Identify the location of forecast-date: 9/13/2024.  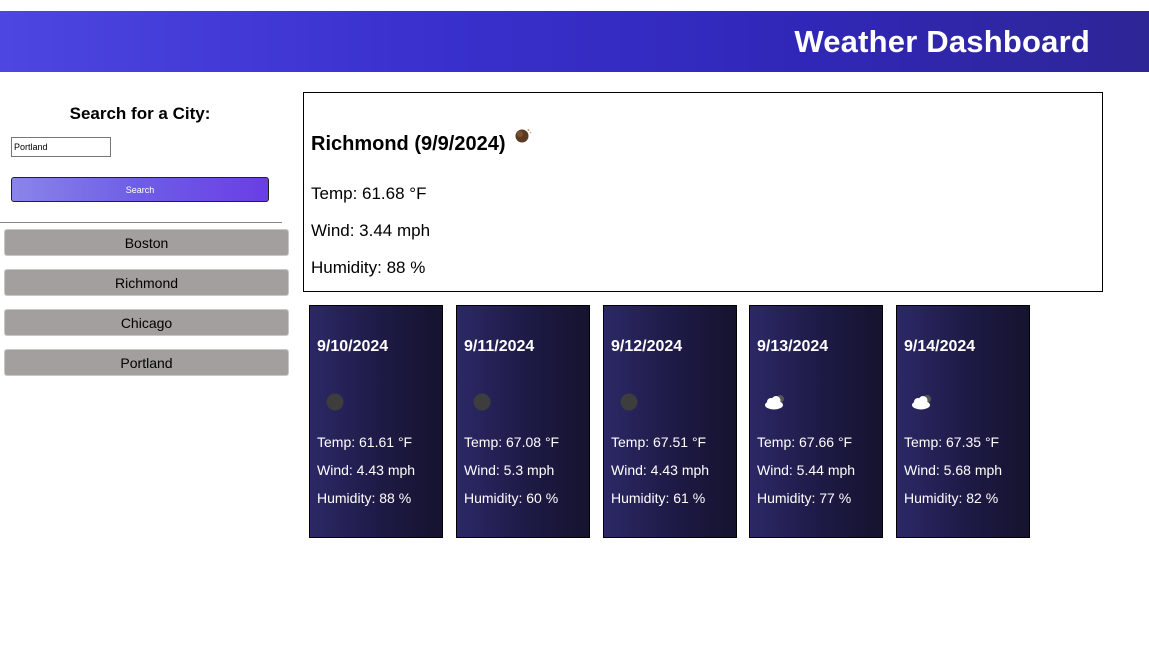
(793, 346).